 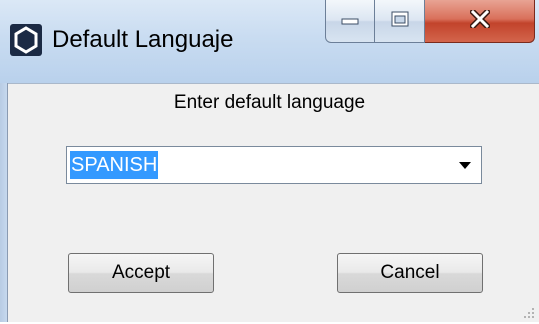 I want to click on minimize-button, so click(x=350, y=21).